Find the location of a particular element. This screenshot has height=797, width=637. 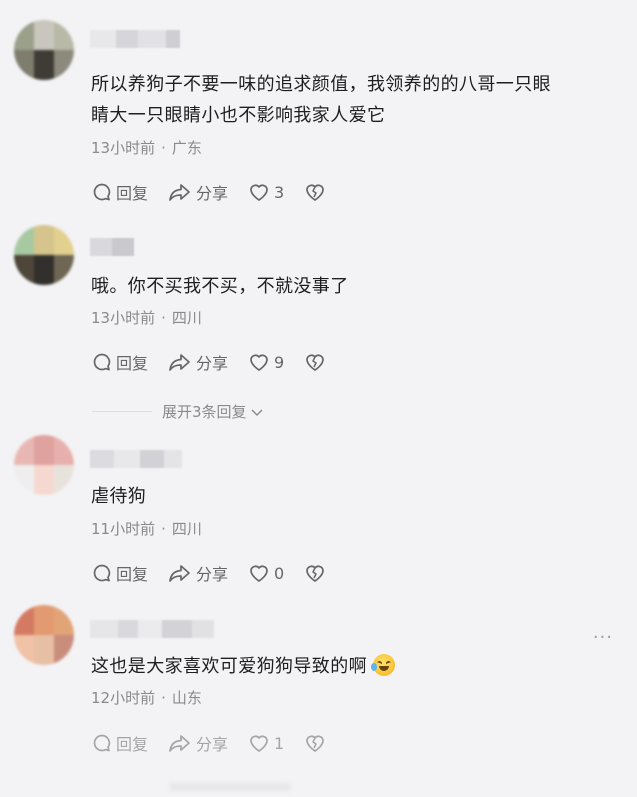

comment-text: 哦。你不买我不买，不就没事了 is located at coordinates (220, 286).